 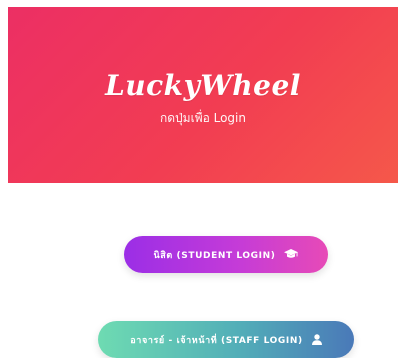 What do you see at coordinates (203, 85) in the screenshot?
I see `app-logo-text: LuckyWheel` at bounding box center [203, 85].